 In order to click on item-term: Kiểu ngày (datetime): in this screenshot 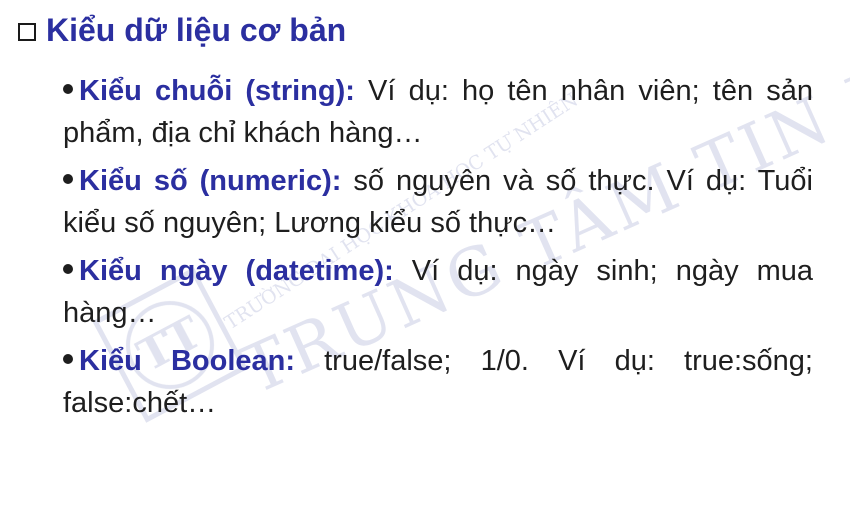, I will do `click(236, 271)`.